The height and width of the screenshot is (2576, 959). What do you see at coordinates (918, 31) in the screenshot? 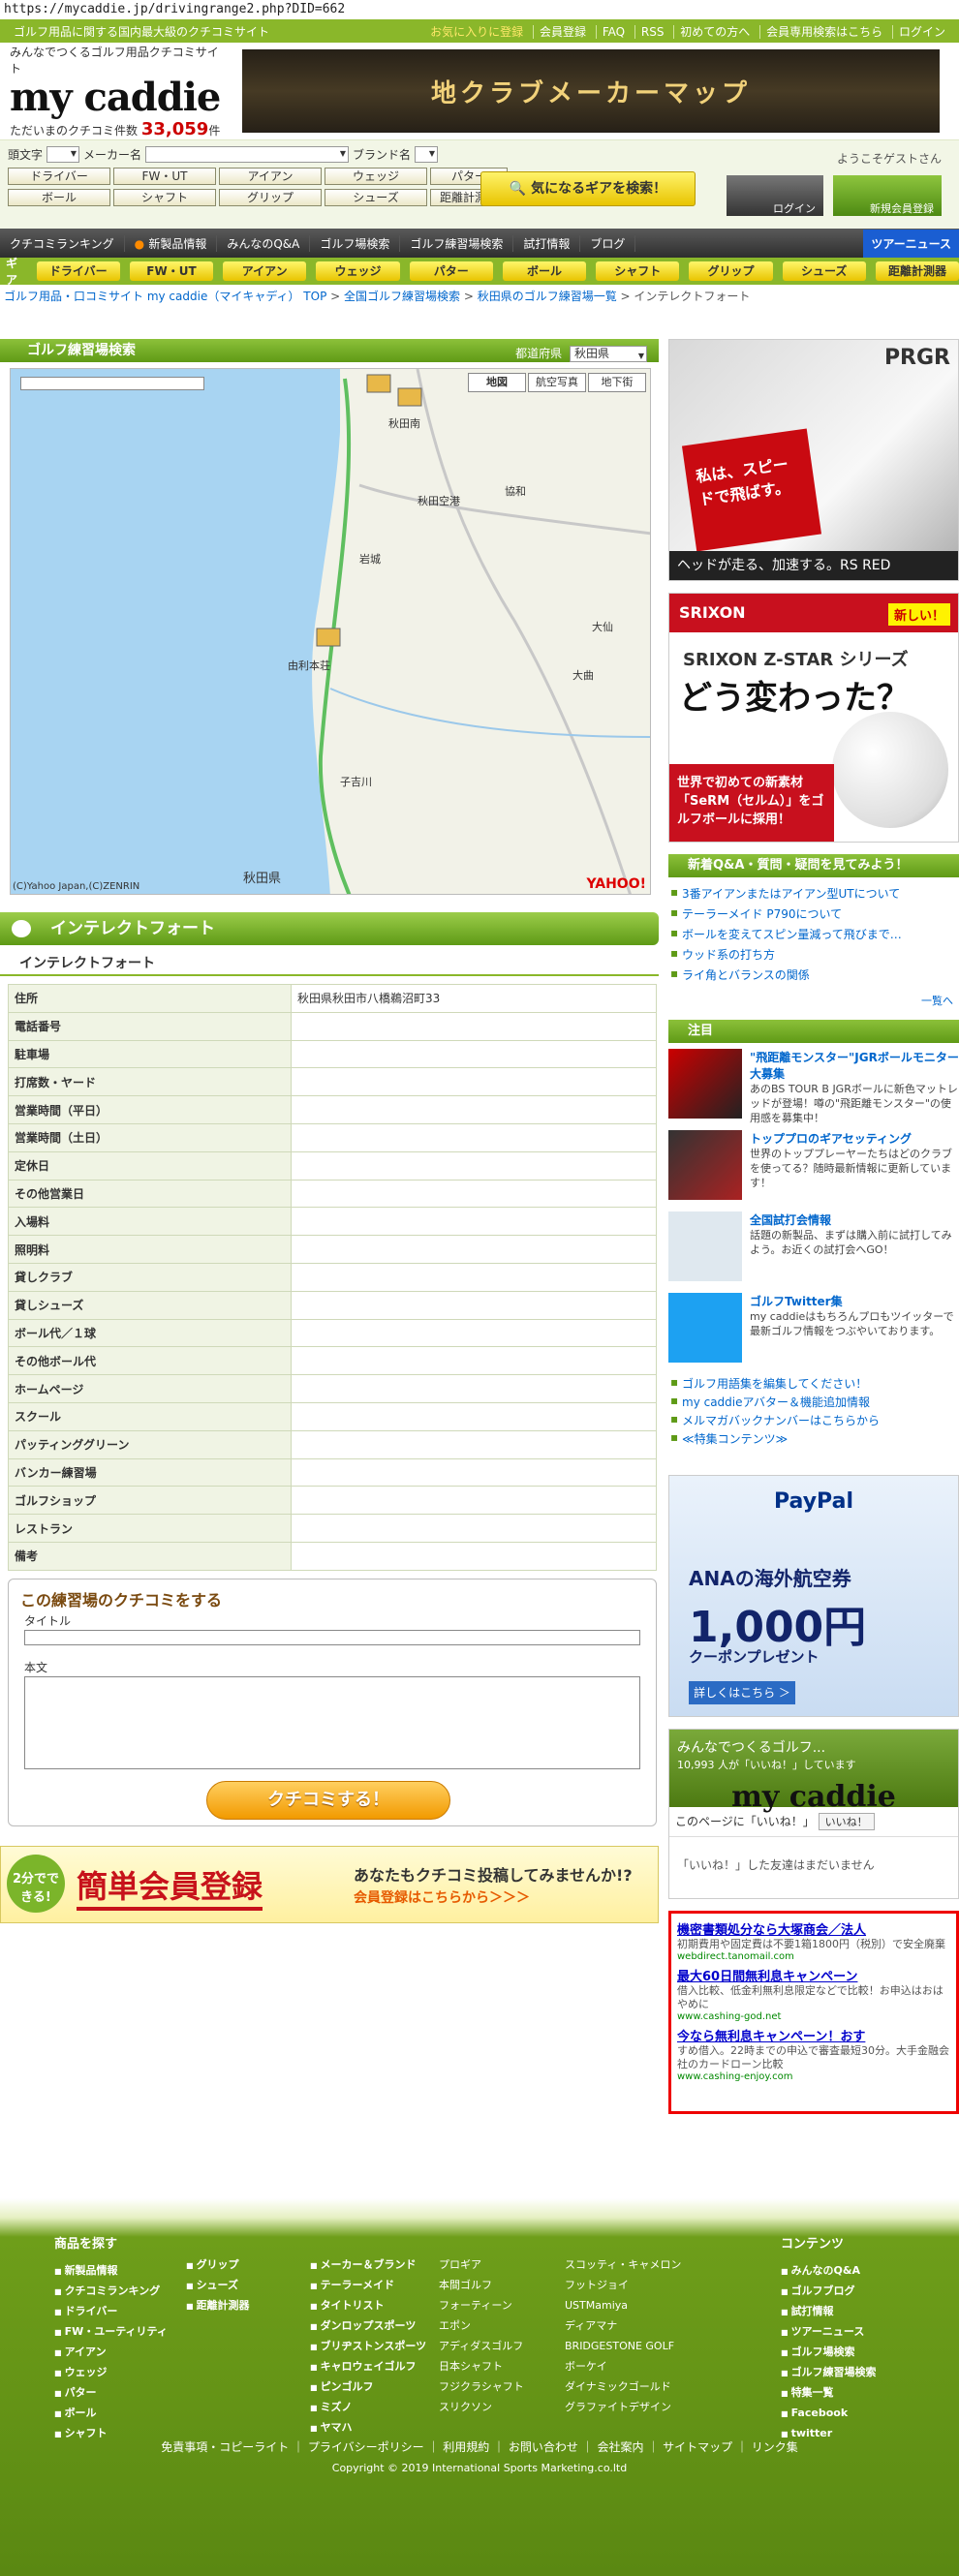
I see `login-link: ログイン` at bounding box center [918, 31].